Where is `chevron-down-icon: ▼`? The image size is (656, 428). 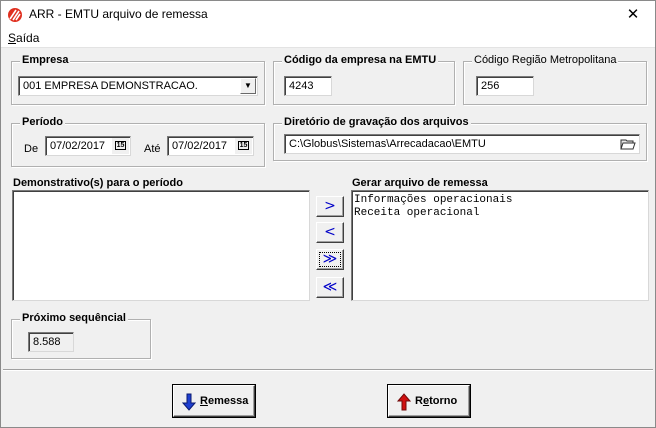 chevron-down-icon: ▼ is located at coordinates (248, 85).